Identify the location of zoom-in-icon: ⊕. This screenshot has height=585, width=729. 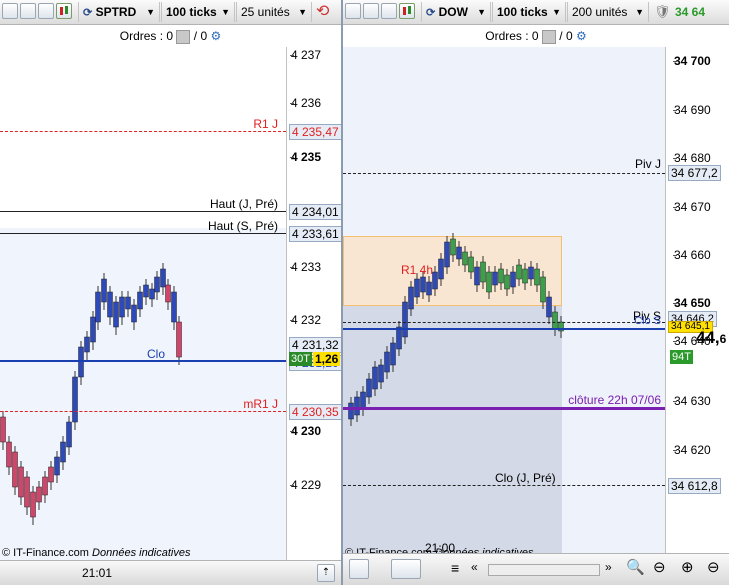
(687, 567).